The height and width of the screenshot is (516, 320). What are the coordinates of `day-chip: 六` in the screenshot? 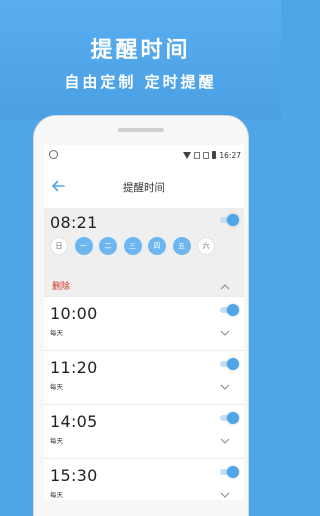 It's located at (206, 246).